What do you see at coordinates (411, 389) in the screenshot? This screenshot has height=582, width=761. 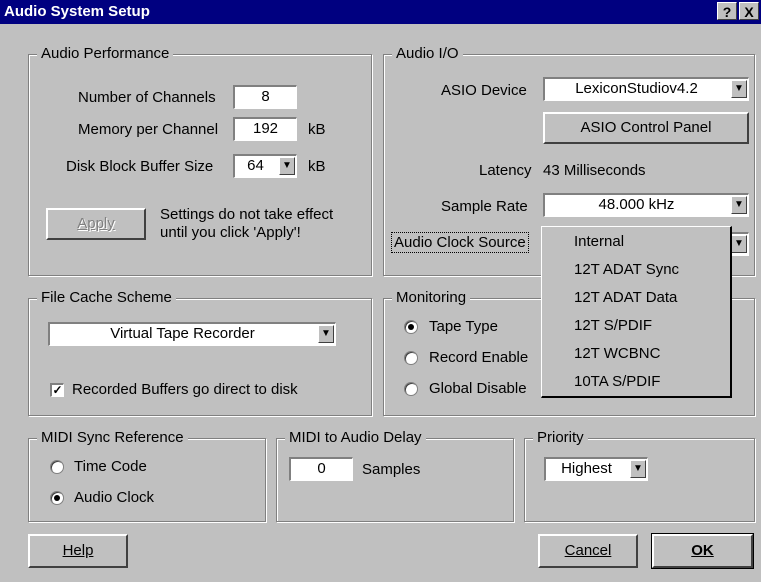 I see `monitoring-global-disable-radio` at bounding box center [411, 389].